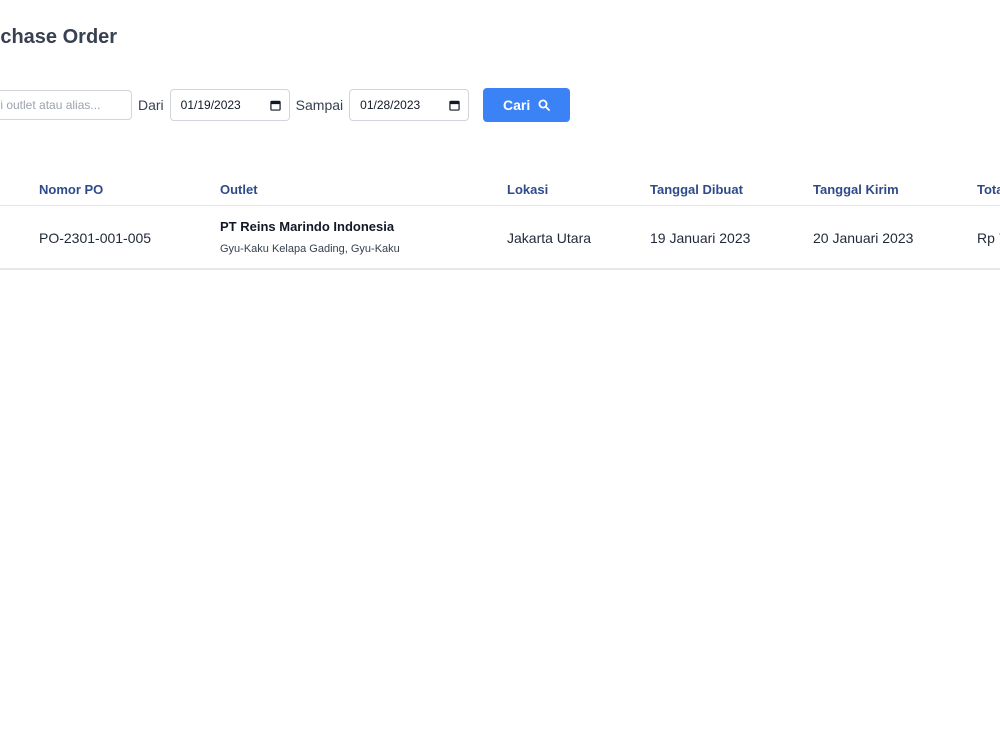 Image resolution: width=1000 pixels, height=750 pixels. Describe the element at coordinates (307, 226) in the screenshot. I see `outlet-name-cell: PT Reins Marindo Indonesia` at that location.